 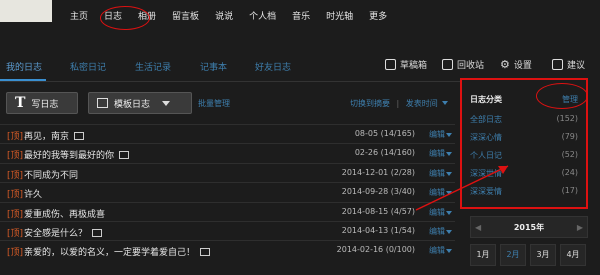 I want to click on nav-home: 主页, so click(x=79, y=17).